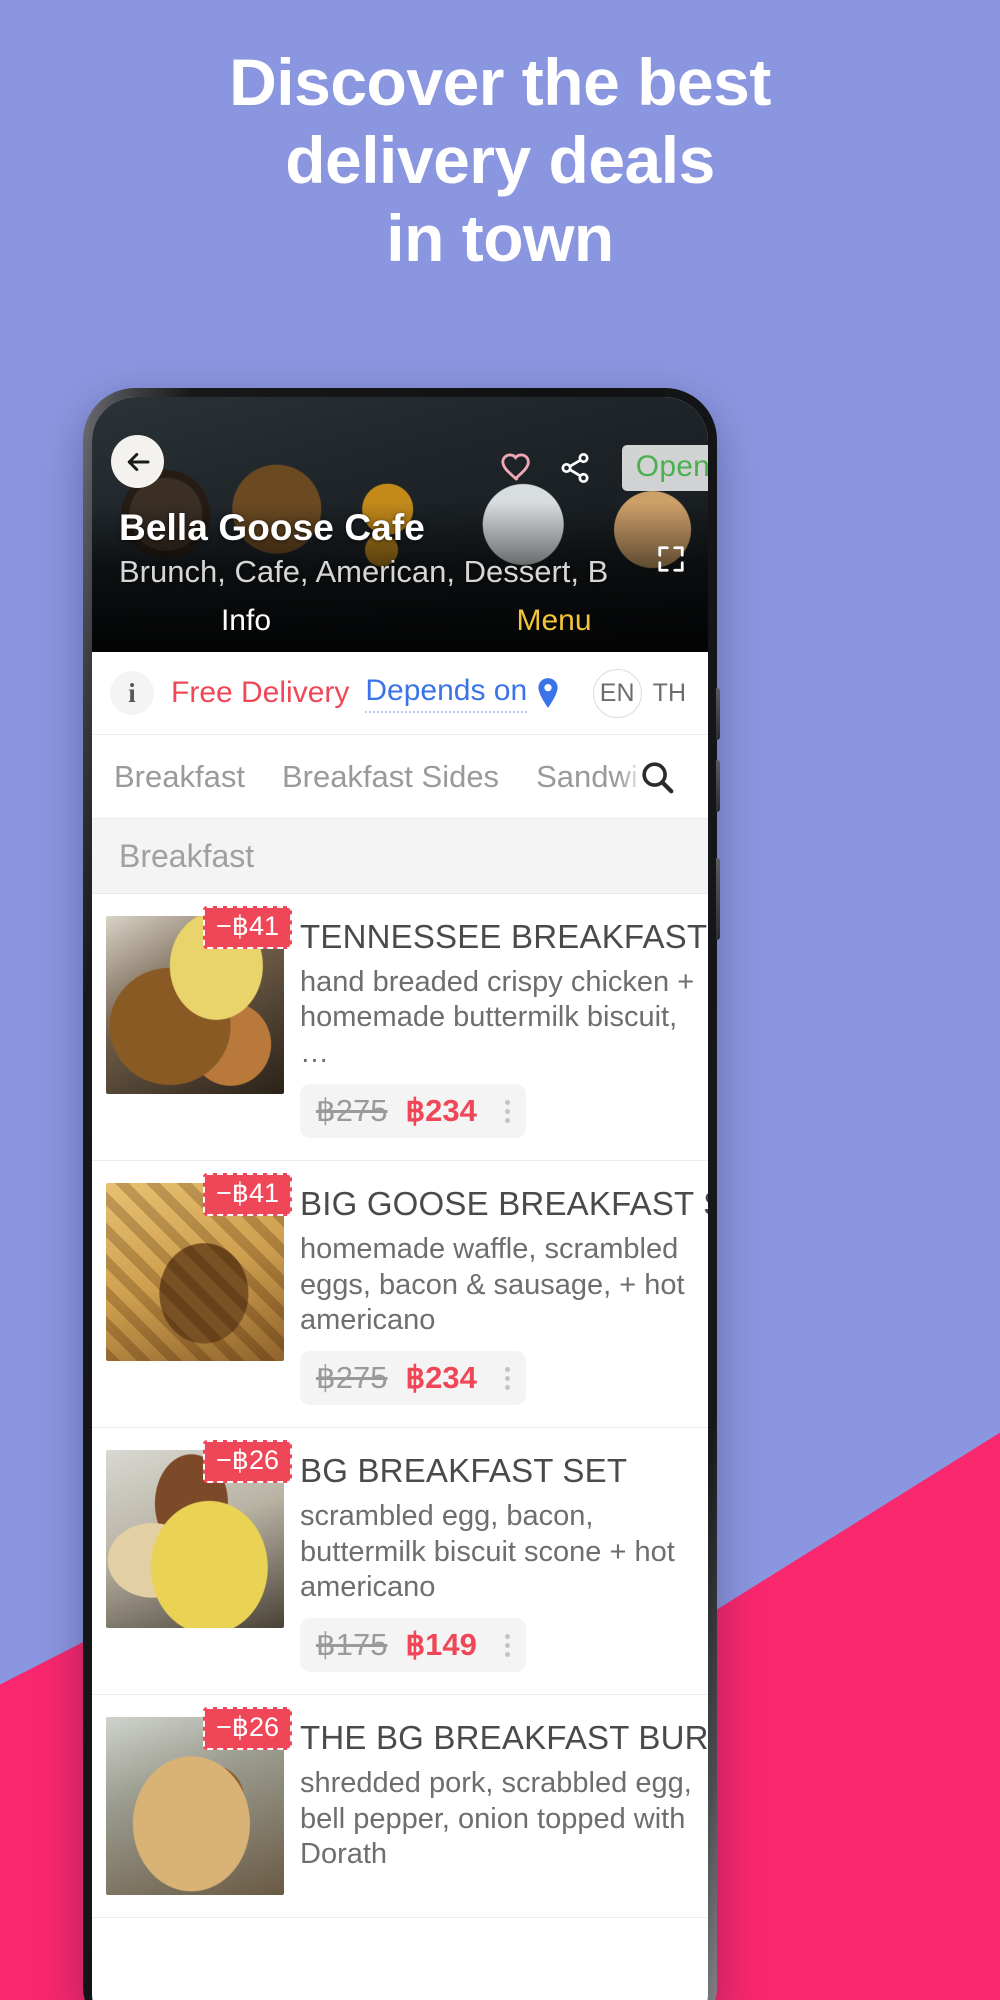  What do you see at coordinates (604, 468) in the screenshot?
I see `hero-action-bar: Open` at bounding box center [604, 468].